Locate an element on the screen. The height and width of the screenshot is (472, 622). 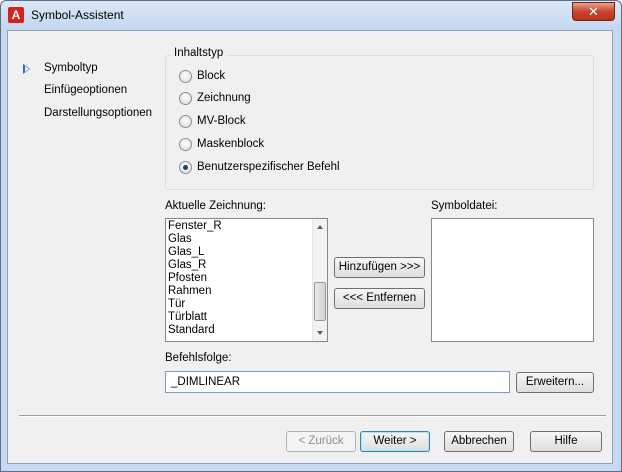
content-type-title: Inhaltstyp is located at coordinates (199, 53).